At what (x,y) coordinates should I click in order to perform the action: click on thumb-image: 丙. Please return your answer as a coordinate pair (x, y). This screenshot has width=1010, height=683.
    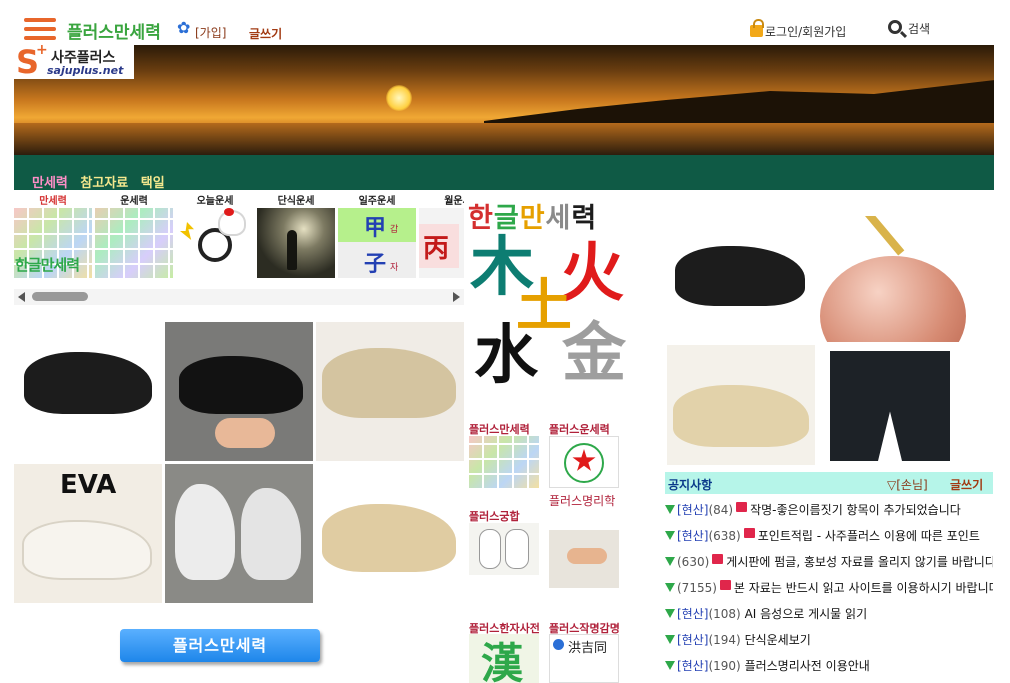
    Looking at the image, I should click on (441, 243).